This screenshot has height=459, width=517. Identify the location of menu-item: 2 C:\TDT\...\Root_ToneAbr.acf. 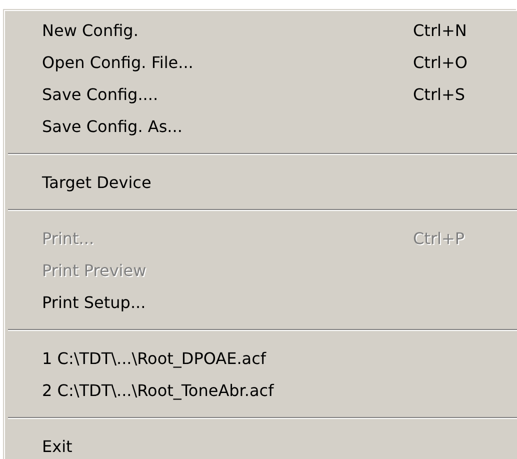
(261, 390).